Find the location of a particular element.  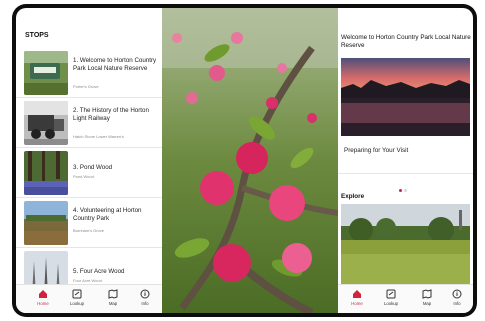

stop-list-item: 3. Pond Wood Pond Wood is located at coordinates (89, 173).